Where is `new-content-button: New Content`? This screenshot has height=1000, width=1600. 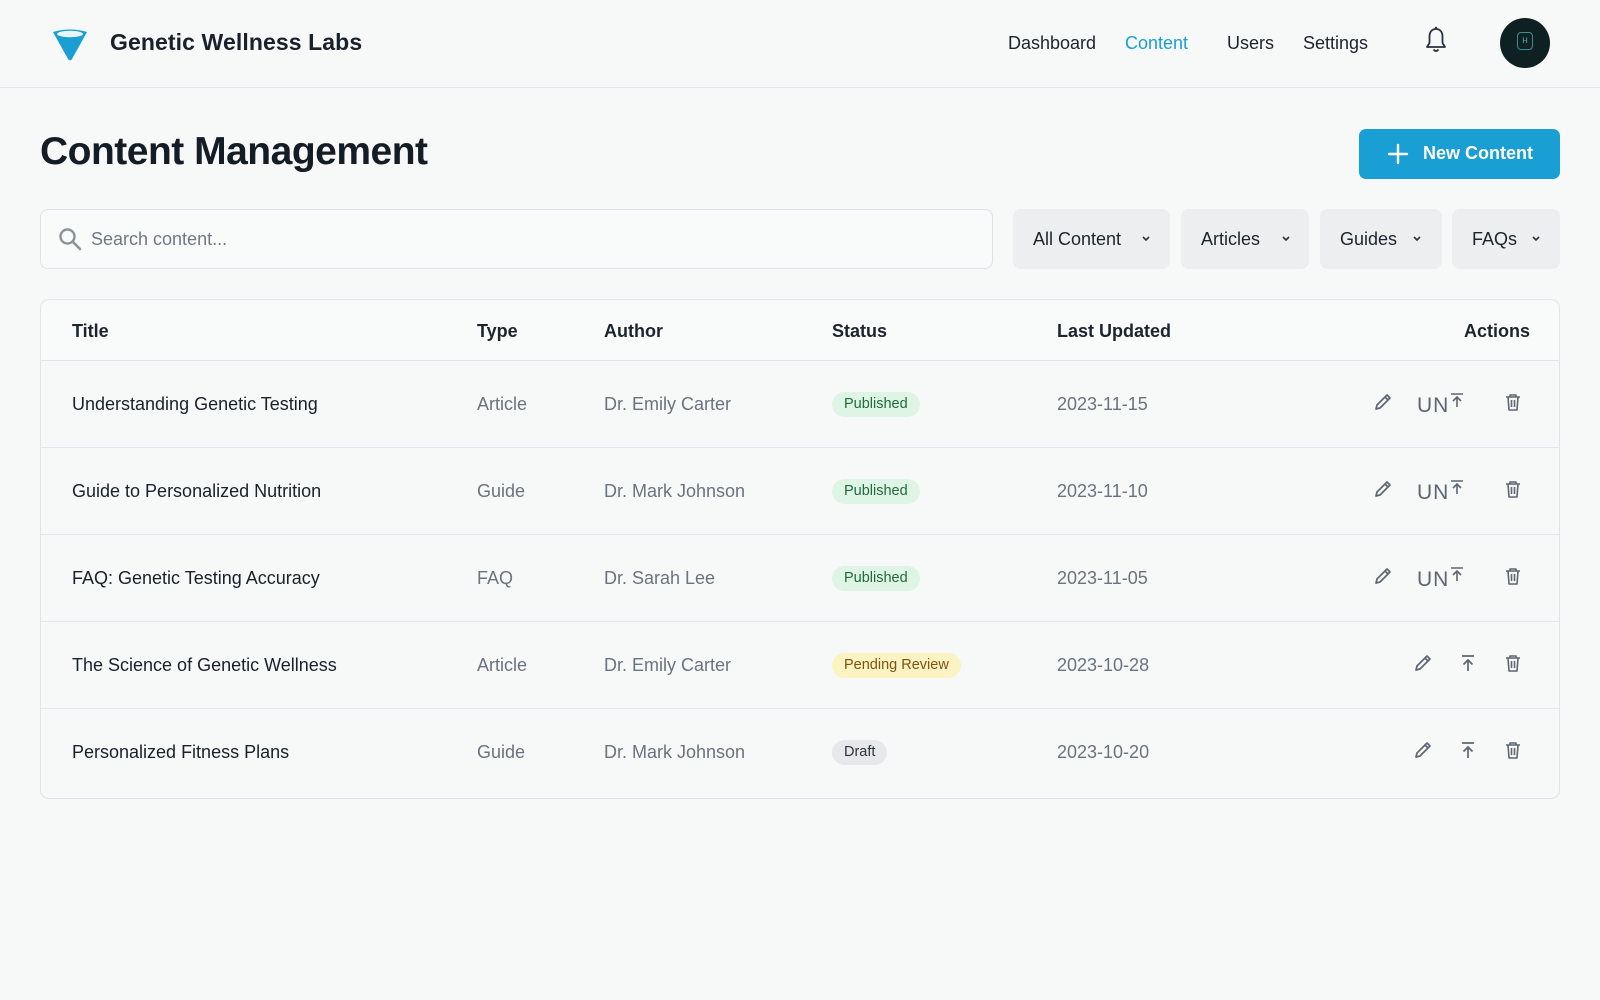
new-content-button: New Content is located at coordinates (1459, 154).